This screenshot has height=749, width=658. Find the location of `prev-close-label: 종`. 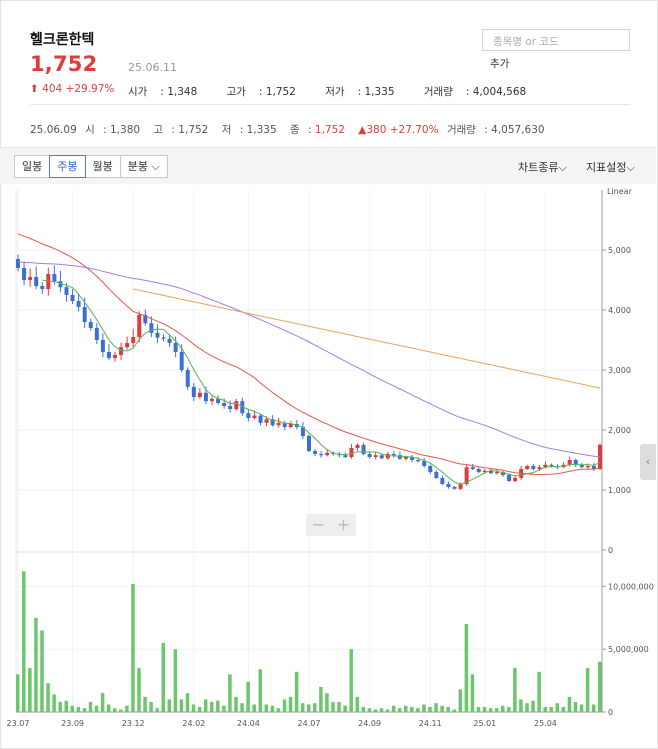

prev-close-label: 종 is located at coordinates (295, 130).